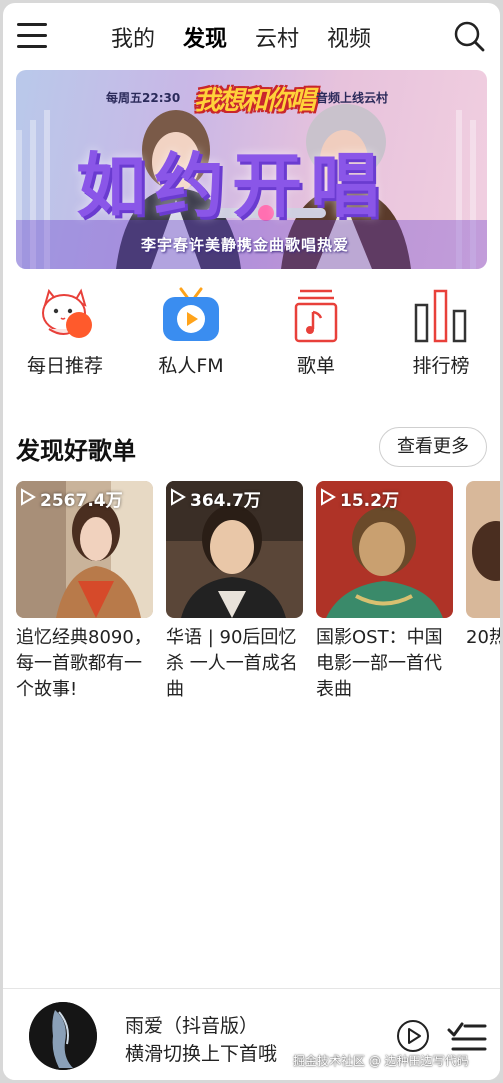 The width and height of the screenshot is (503, 1083). Describe the element at coordinates (191, 314) in the screenshot. I see `tv-play-icon` at that location.